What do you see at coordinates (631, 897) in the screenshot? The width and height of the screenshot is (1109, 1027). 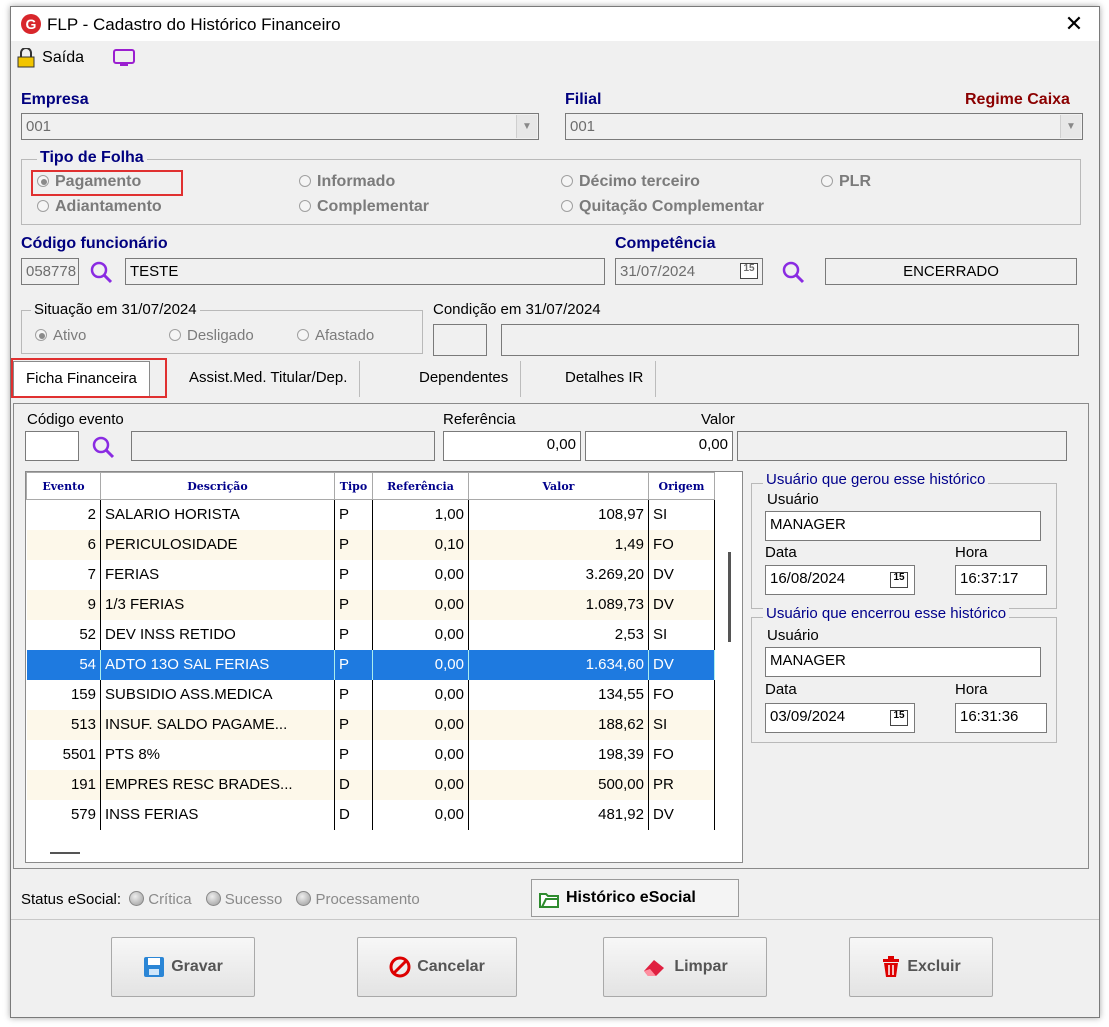 I see `historico-esocial-label: Histórico eSocial` at bounding box center [631, 897].